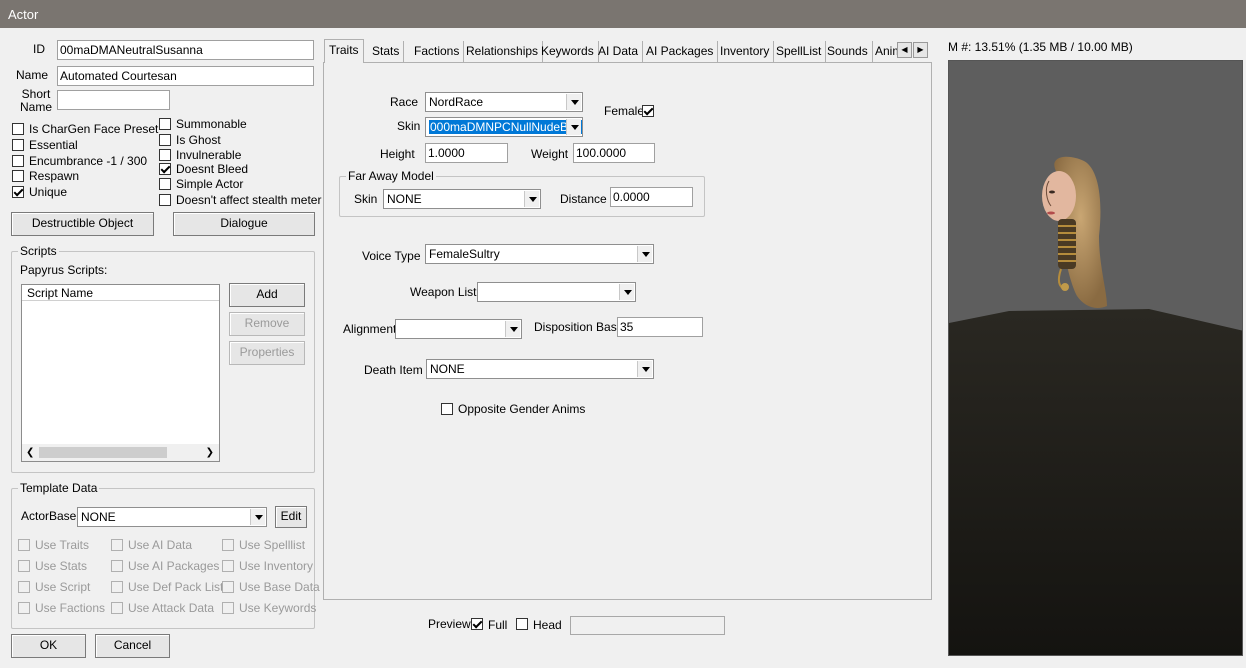 The image size is (1246, 668). What do you see at coordinates (267, 353) in the screenshot?
I see `properties-button: Properties` at bounding box center [267, 353].